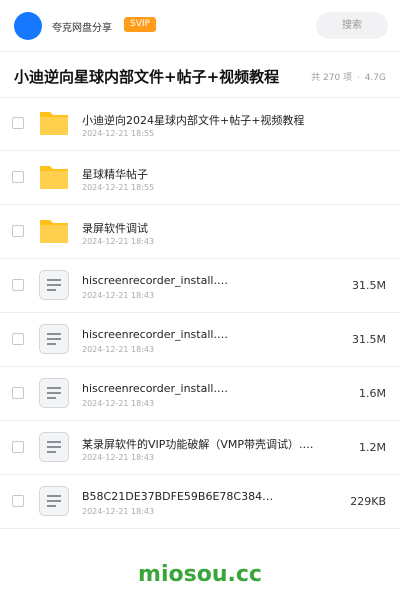 The width and height of the screenshot is (400, 600). What do you see at coordinates (28, 26) in the screenshot?
I see `avatar` at bounding box center [28, 26].